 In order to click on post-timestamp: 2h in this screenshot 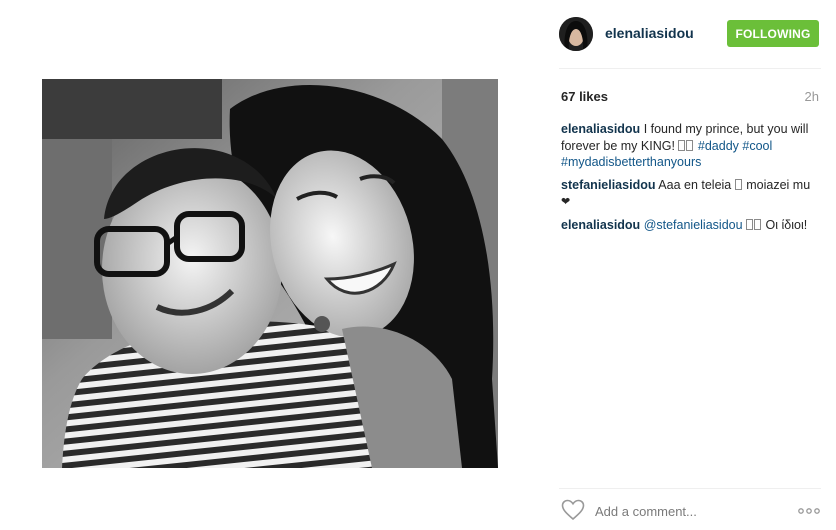, I will do `click(812, 96)`.